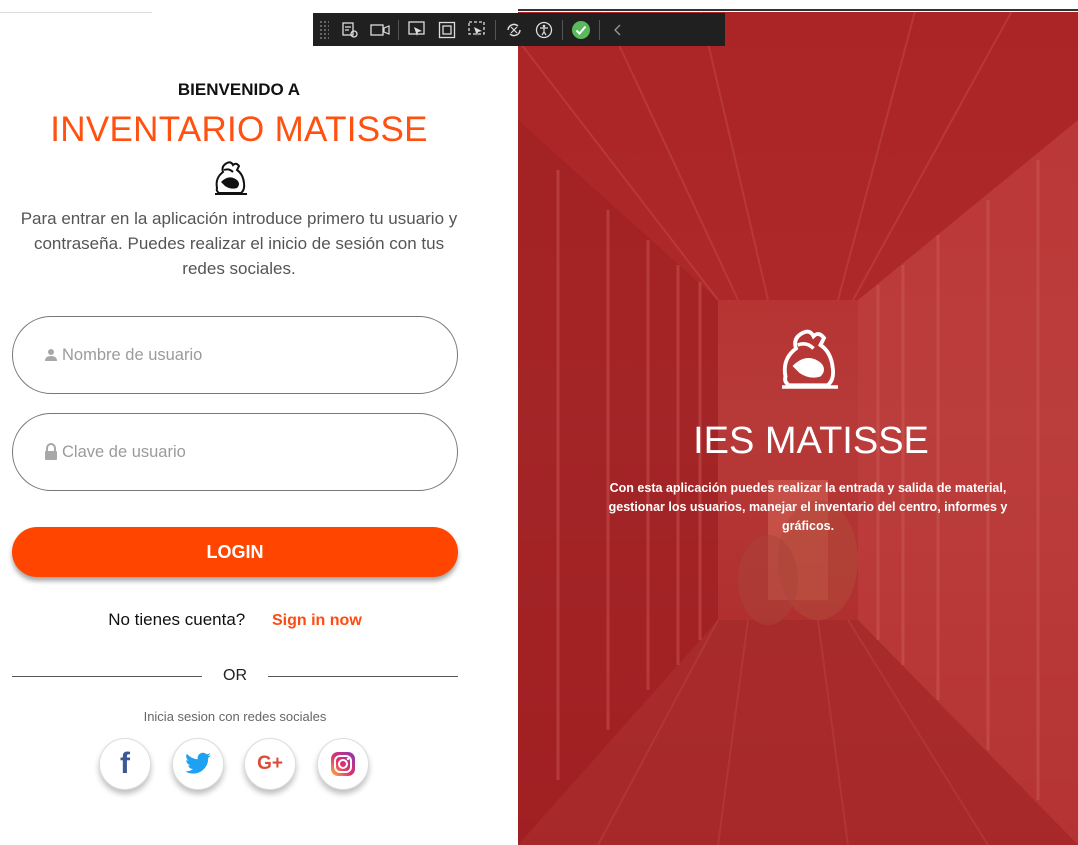 The width and height of the screenshot is (1078, 845). I want to click on twitter-icon, so click(198, 763).